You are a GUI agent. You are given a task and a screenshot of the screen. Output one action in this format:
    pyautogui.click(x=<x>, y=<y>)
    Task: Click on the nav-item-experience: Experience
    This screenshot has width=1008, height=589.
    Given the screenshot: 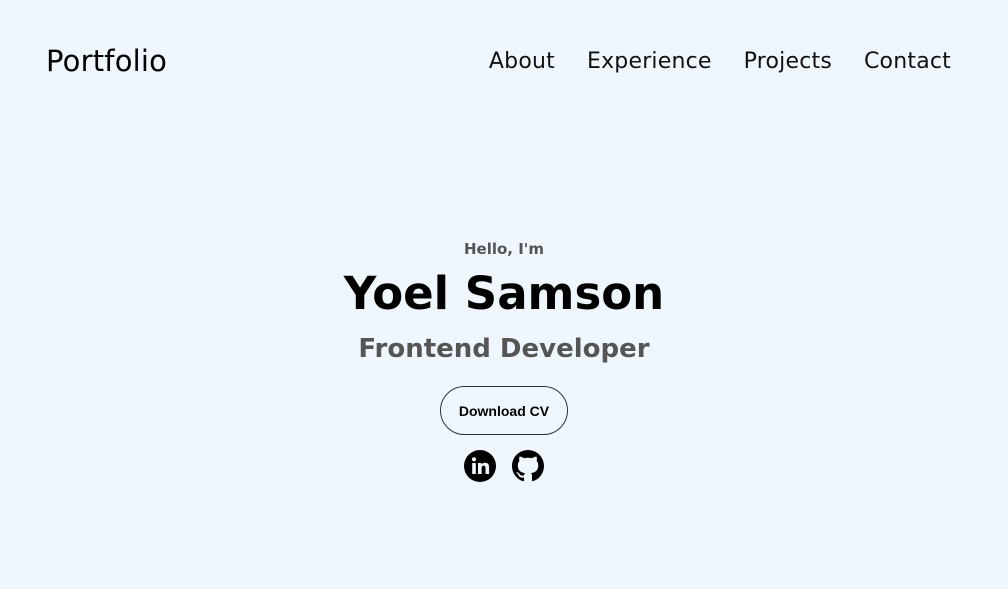 What is the action you would take?
    pyautogui.click(x=649, y=61)
    